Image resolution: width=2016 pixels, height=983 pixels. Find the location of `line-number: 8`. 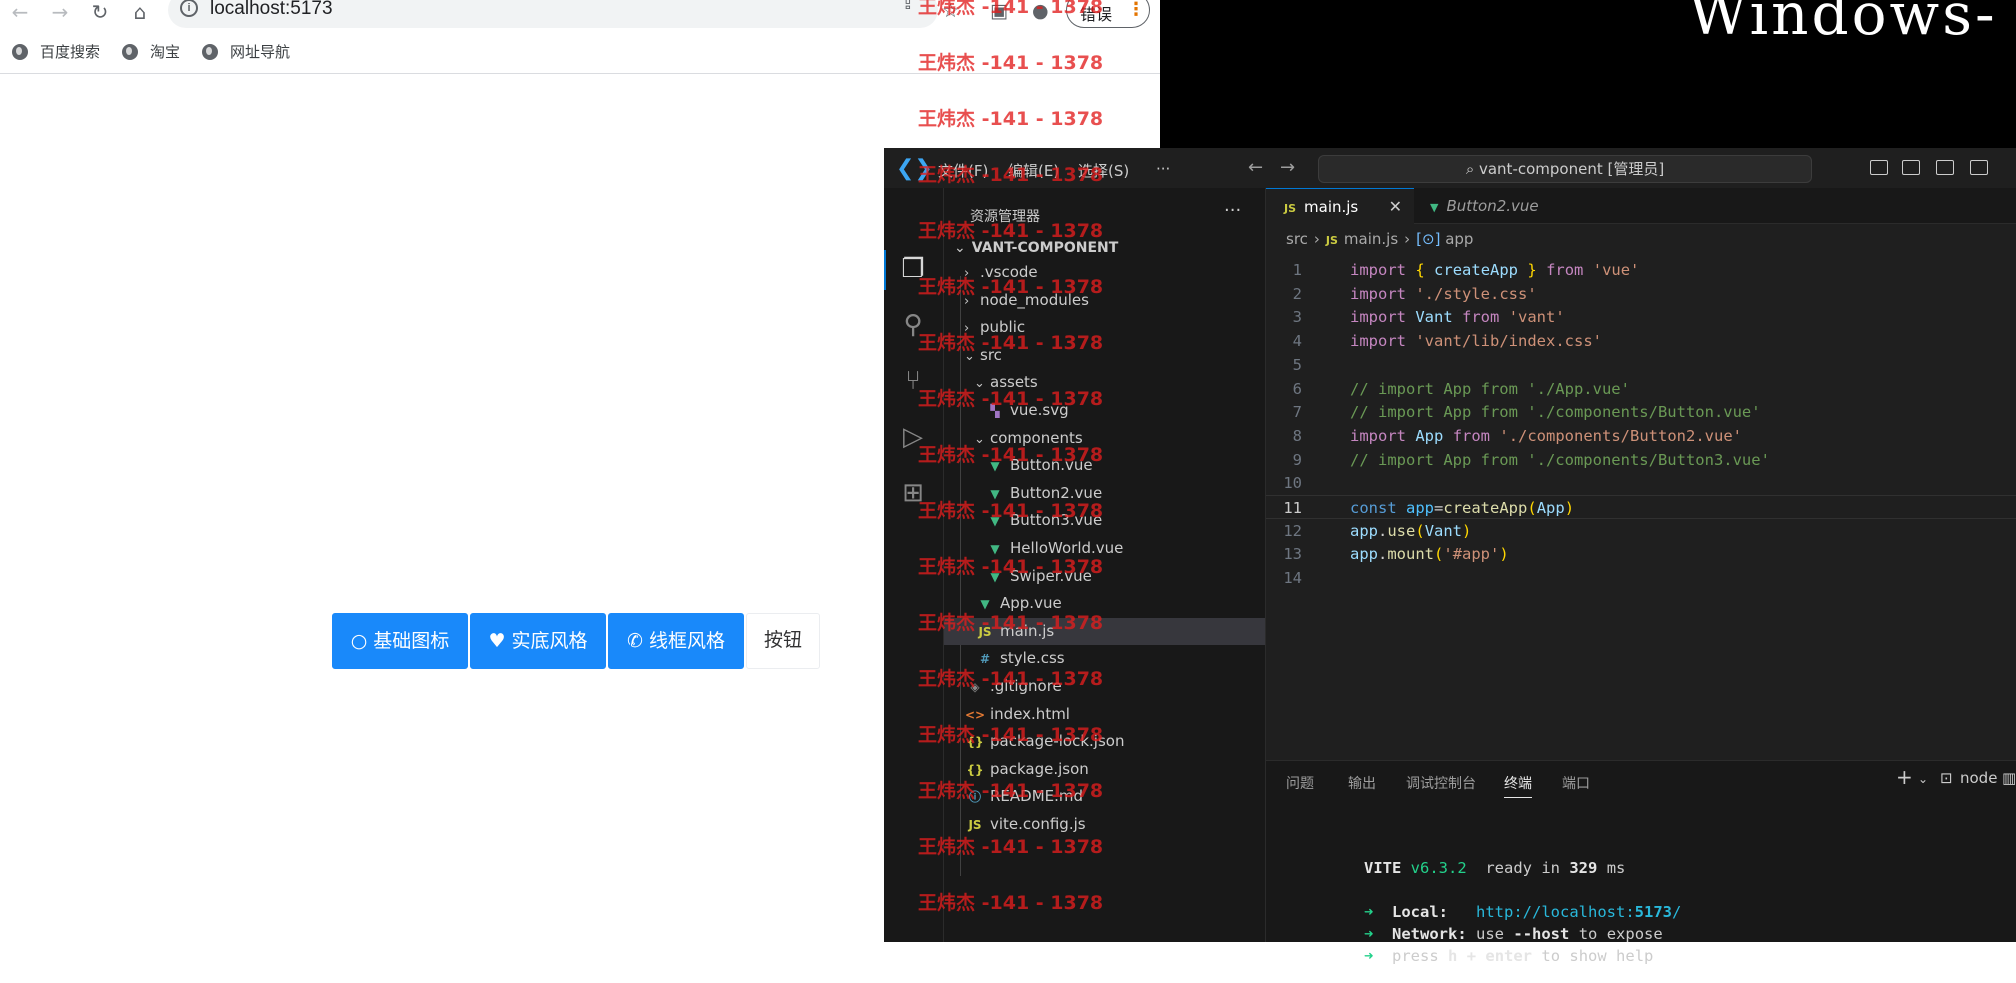

line-number: 8 is located at coordinates (1297, 435).